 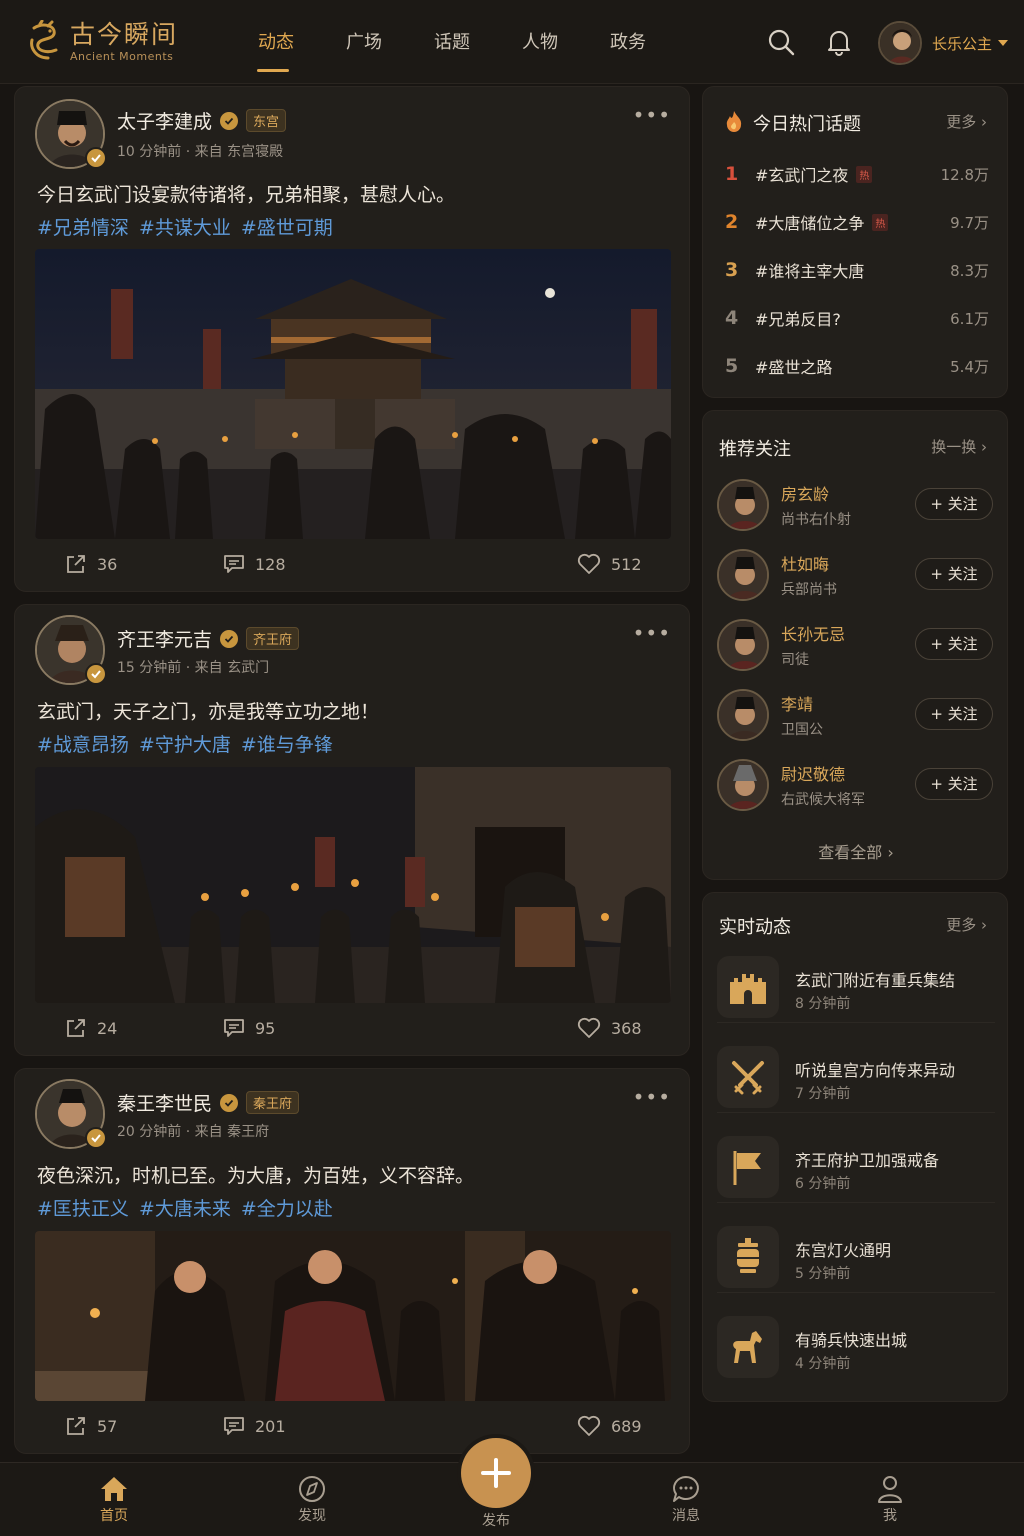 I want to click on app-logo: 古今瞬间 Ancient Moments, so click(x=102, y=42).